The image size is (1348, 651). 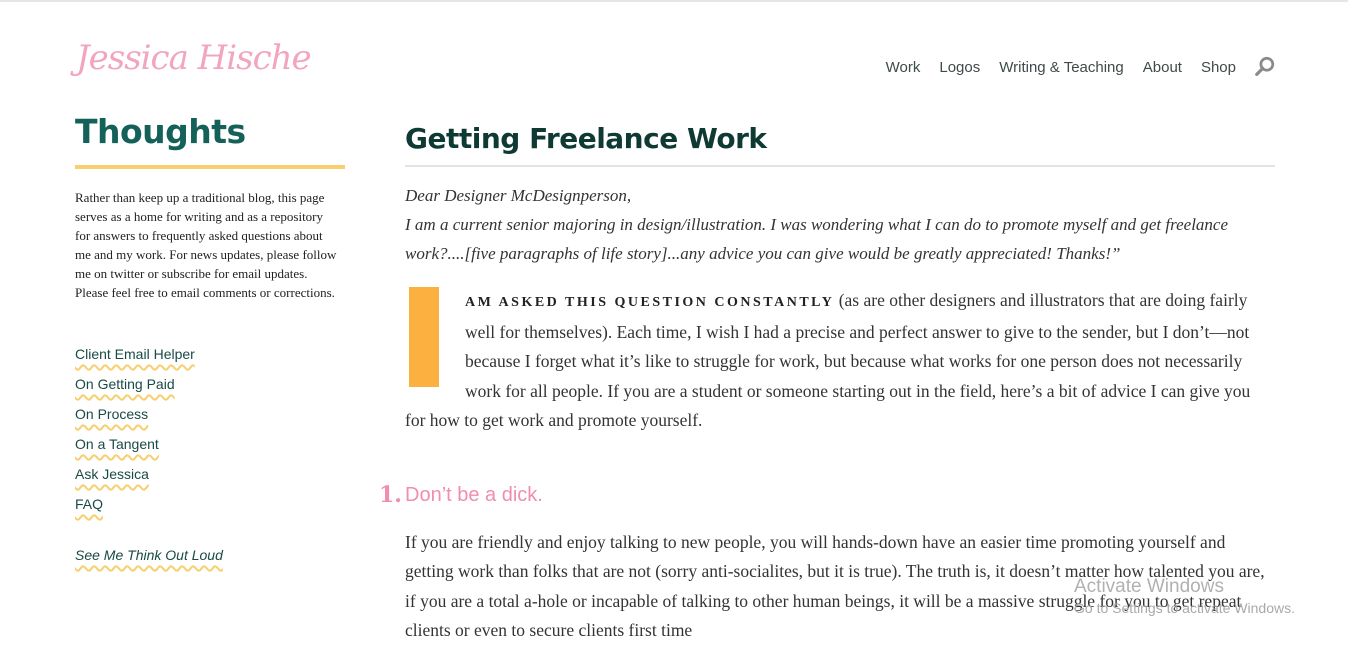 I want to click on sidebar-link: Ask Jessica, so click(x=112, y=474).